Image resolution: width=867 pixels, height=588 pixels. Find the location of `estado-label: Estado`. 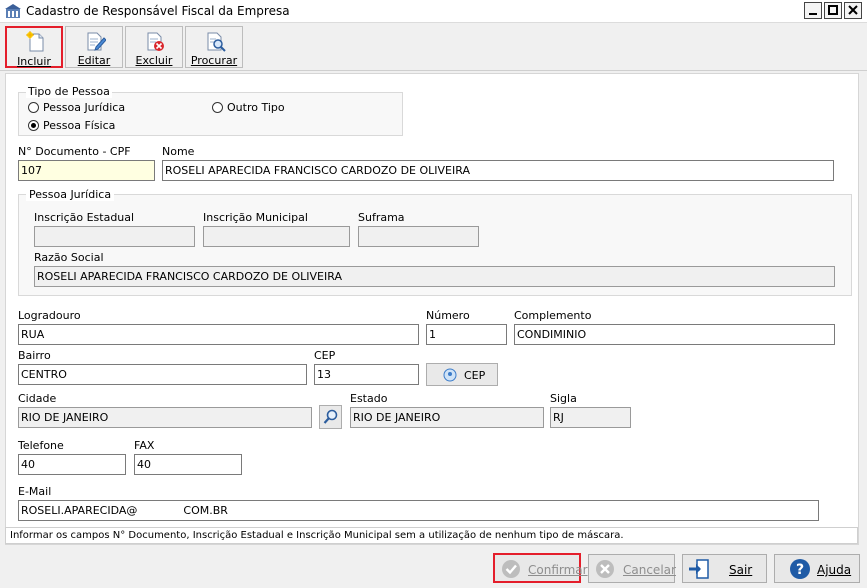

estado-label: Estado is located at coordinates (369, 398).